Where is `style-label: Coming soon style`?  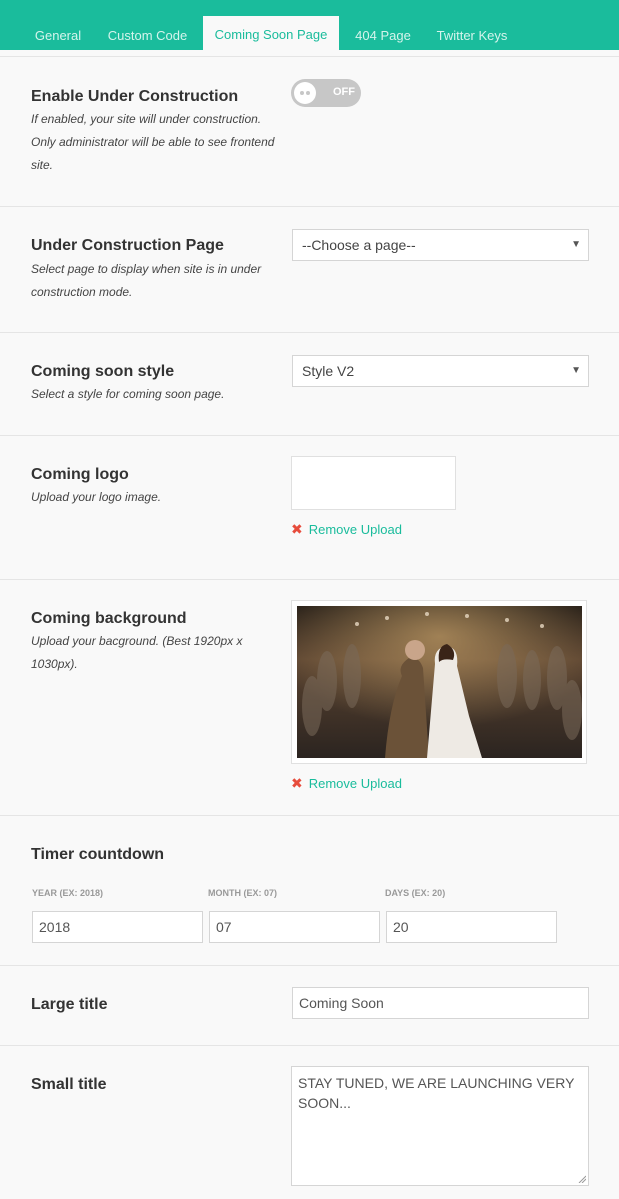 style-label: Coming soon style is located at coordinates (103, 371).